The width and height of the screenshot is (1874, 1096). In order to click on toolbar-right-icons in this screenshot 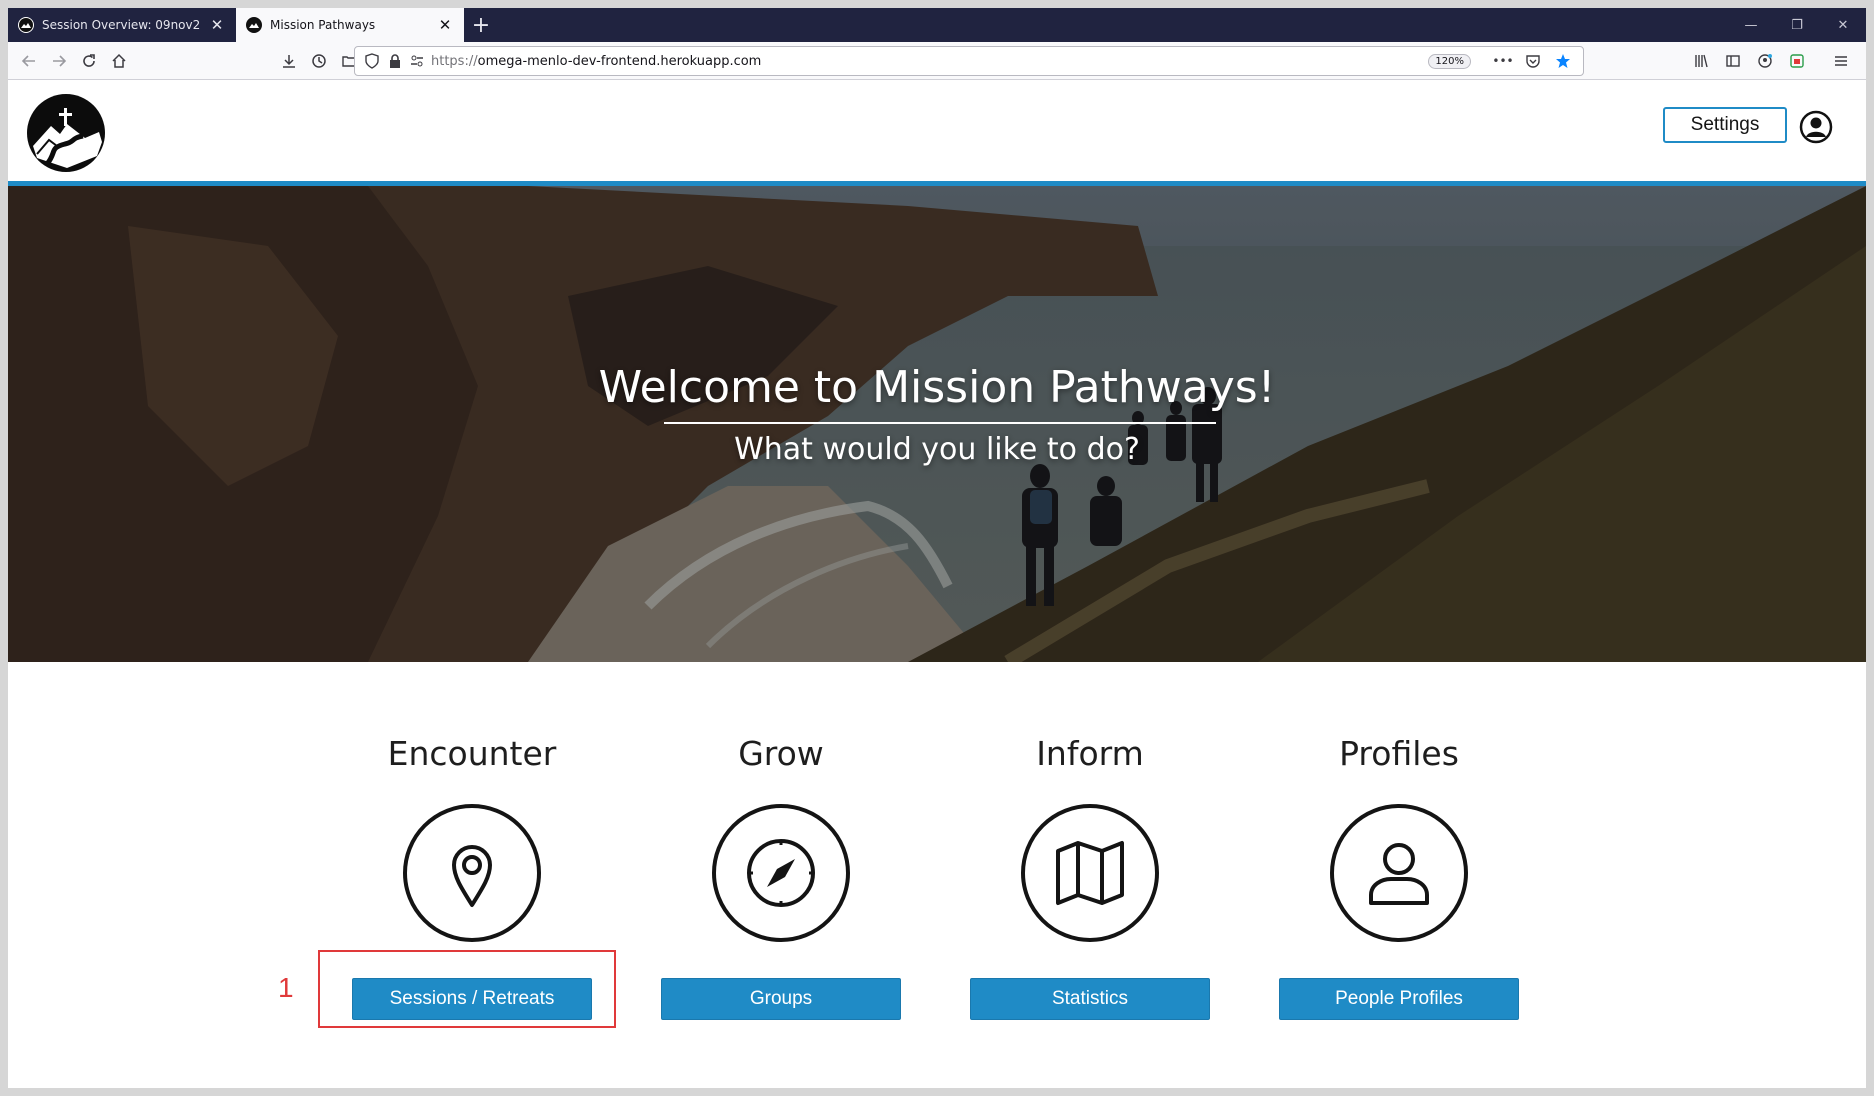, I will do `click(1771, 61)`.